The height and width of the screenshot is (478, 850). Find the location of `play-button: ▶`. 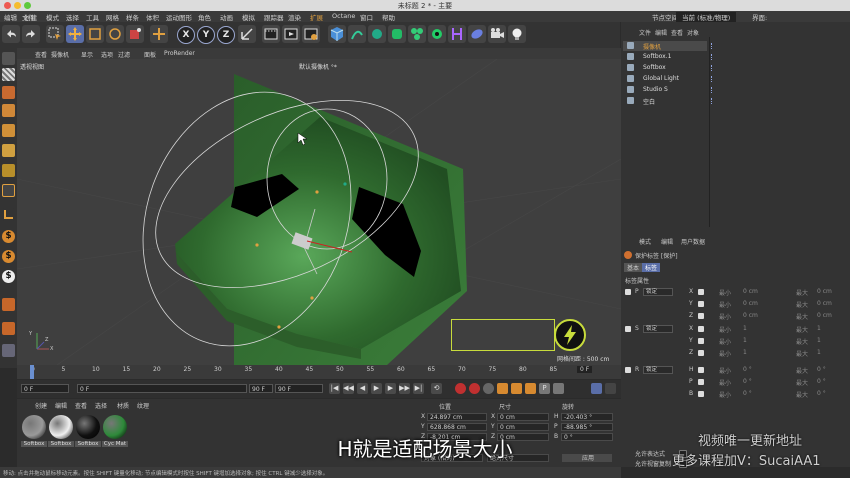

play-button: ▶ is located at coordinates (376, 388).